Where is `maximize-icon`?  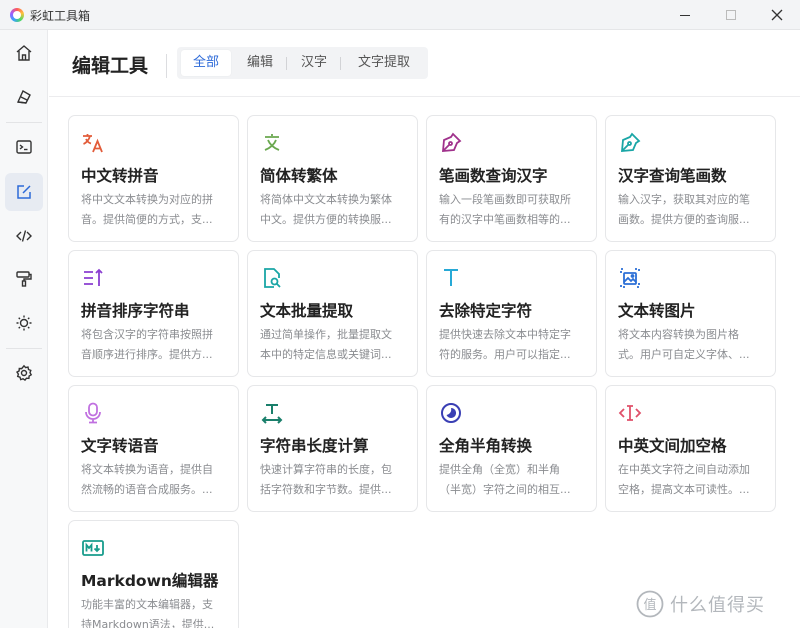
maximize-icon is located at coordinates (731, 15).